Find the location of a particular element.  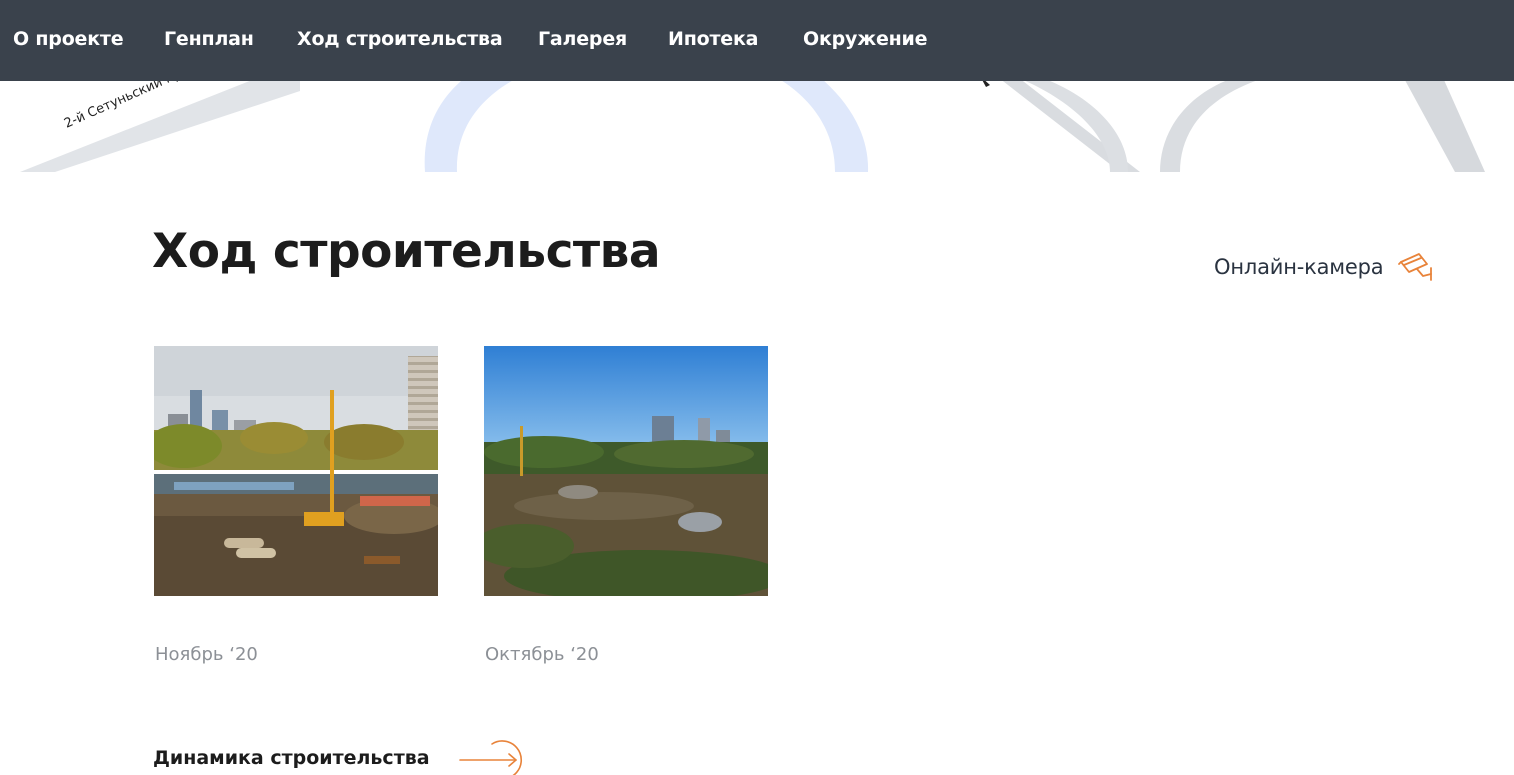

page-title: Ход строительства is located at coordinates (406, 251).